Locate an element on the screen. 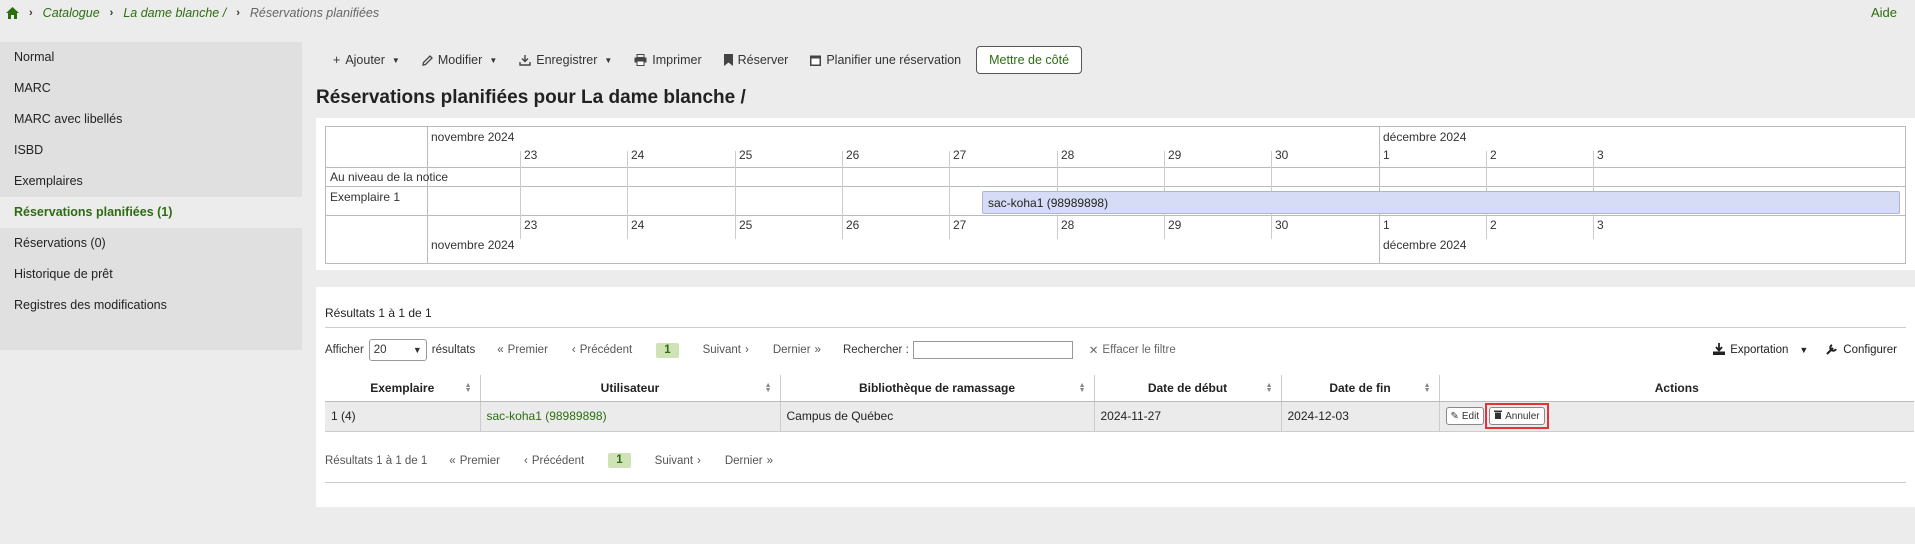 This screenshot has height=544, width=1915. configure-button: Configurer is located at coordinates (1861, 350).